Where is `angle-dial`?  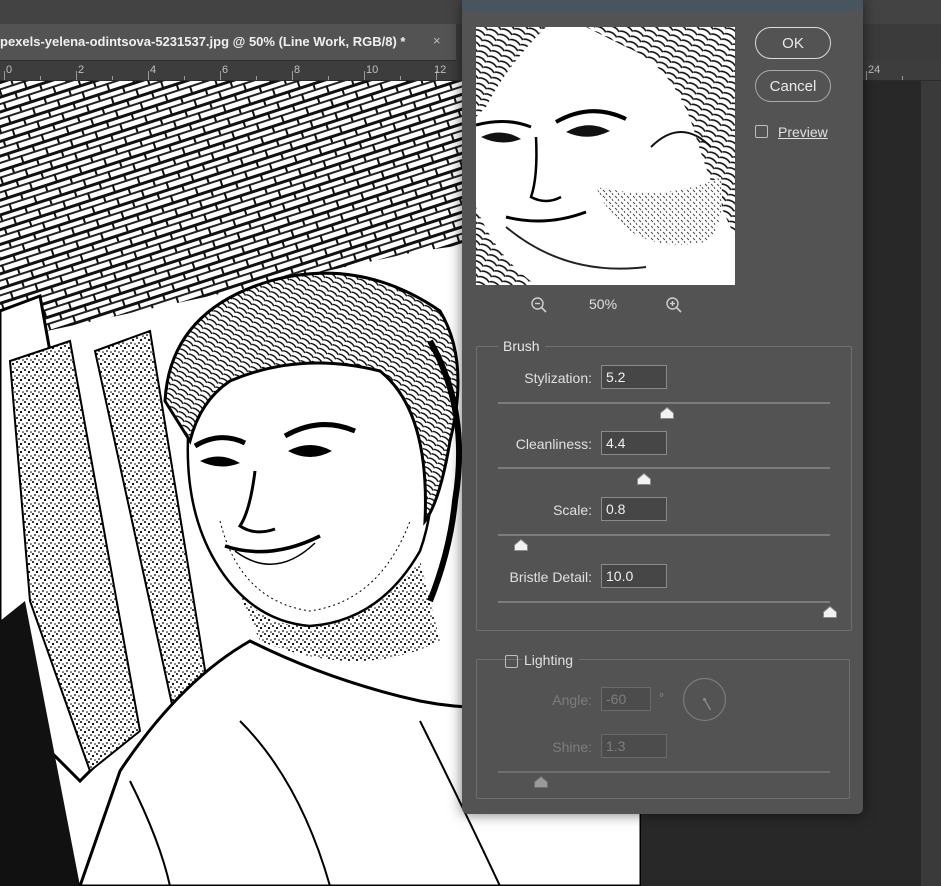
angle-dial is located at coordinates (704, 699).